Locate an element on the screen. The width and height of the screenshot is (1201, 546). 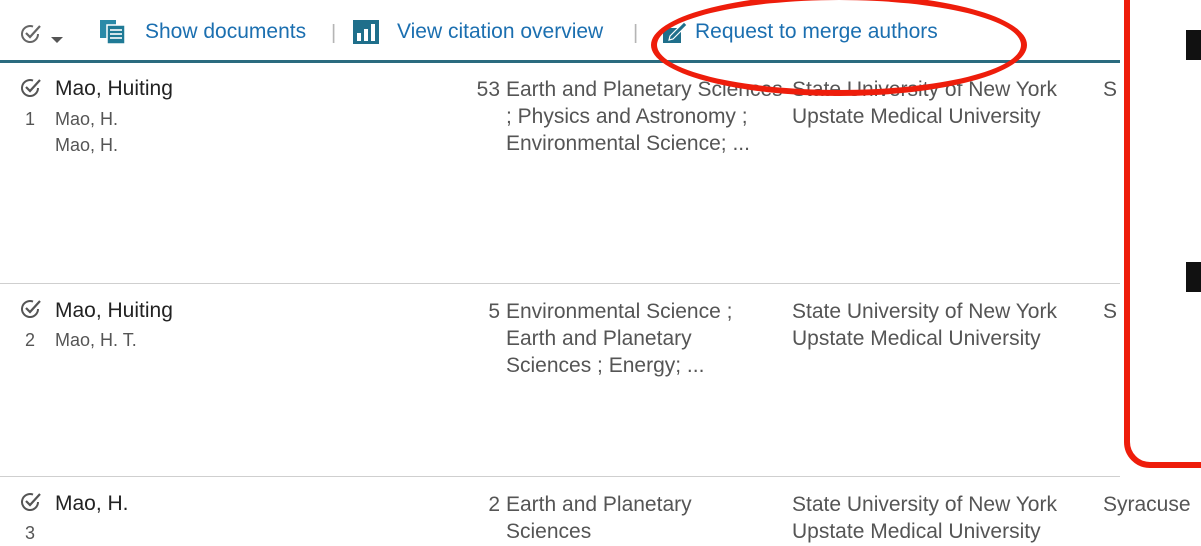
result-rank: 3 is located at coordinates (30, 533).